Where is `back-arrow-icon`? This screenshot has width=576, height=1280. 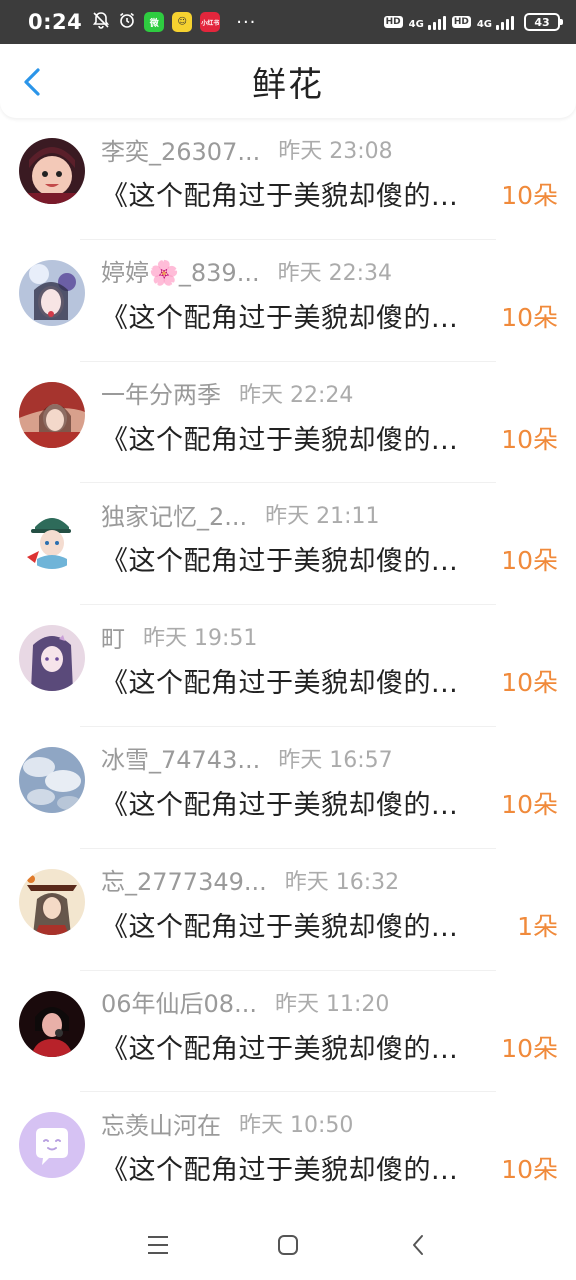 back-arrow-icon is located at coordinates (32, 82).